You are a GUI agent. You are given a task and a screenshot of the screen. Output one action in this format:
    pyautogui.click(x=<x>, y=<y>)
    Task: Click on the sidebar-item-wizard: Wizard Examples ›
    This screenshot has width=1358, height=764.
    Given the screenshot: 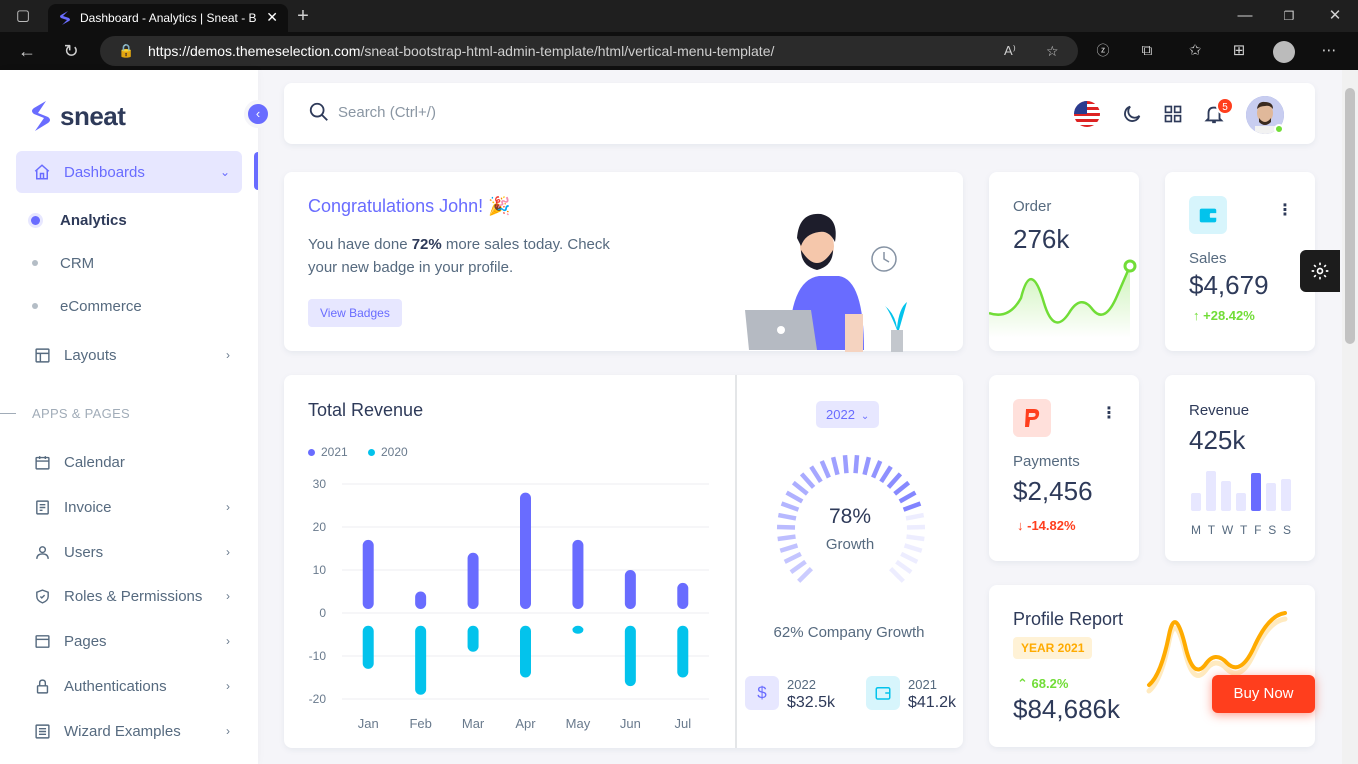 What is the action you would take?
    pyautogui.click(x=129, y=731)
    